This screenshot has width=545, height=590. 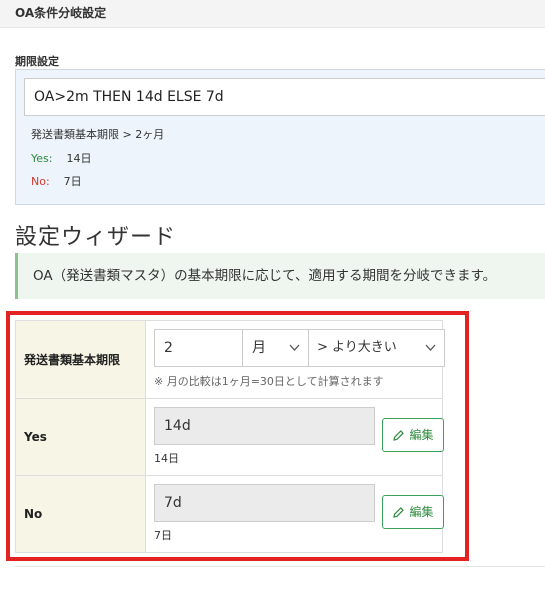 What do you see at coordinates (264, 426) in the screenshot?
I see `yes-value-field: 14d` at bounding box center [264, 426].